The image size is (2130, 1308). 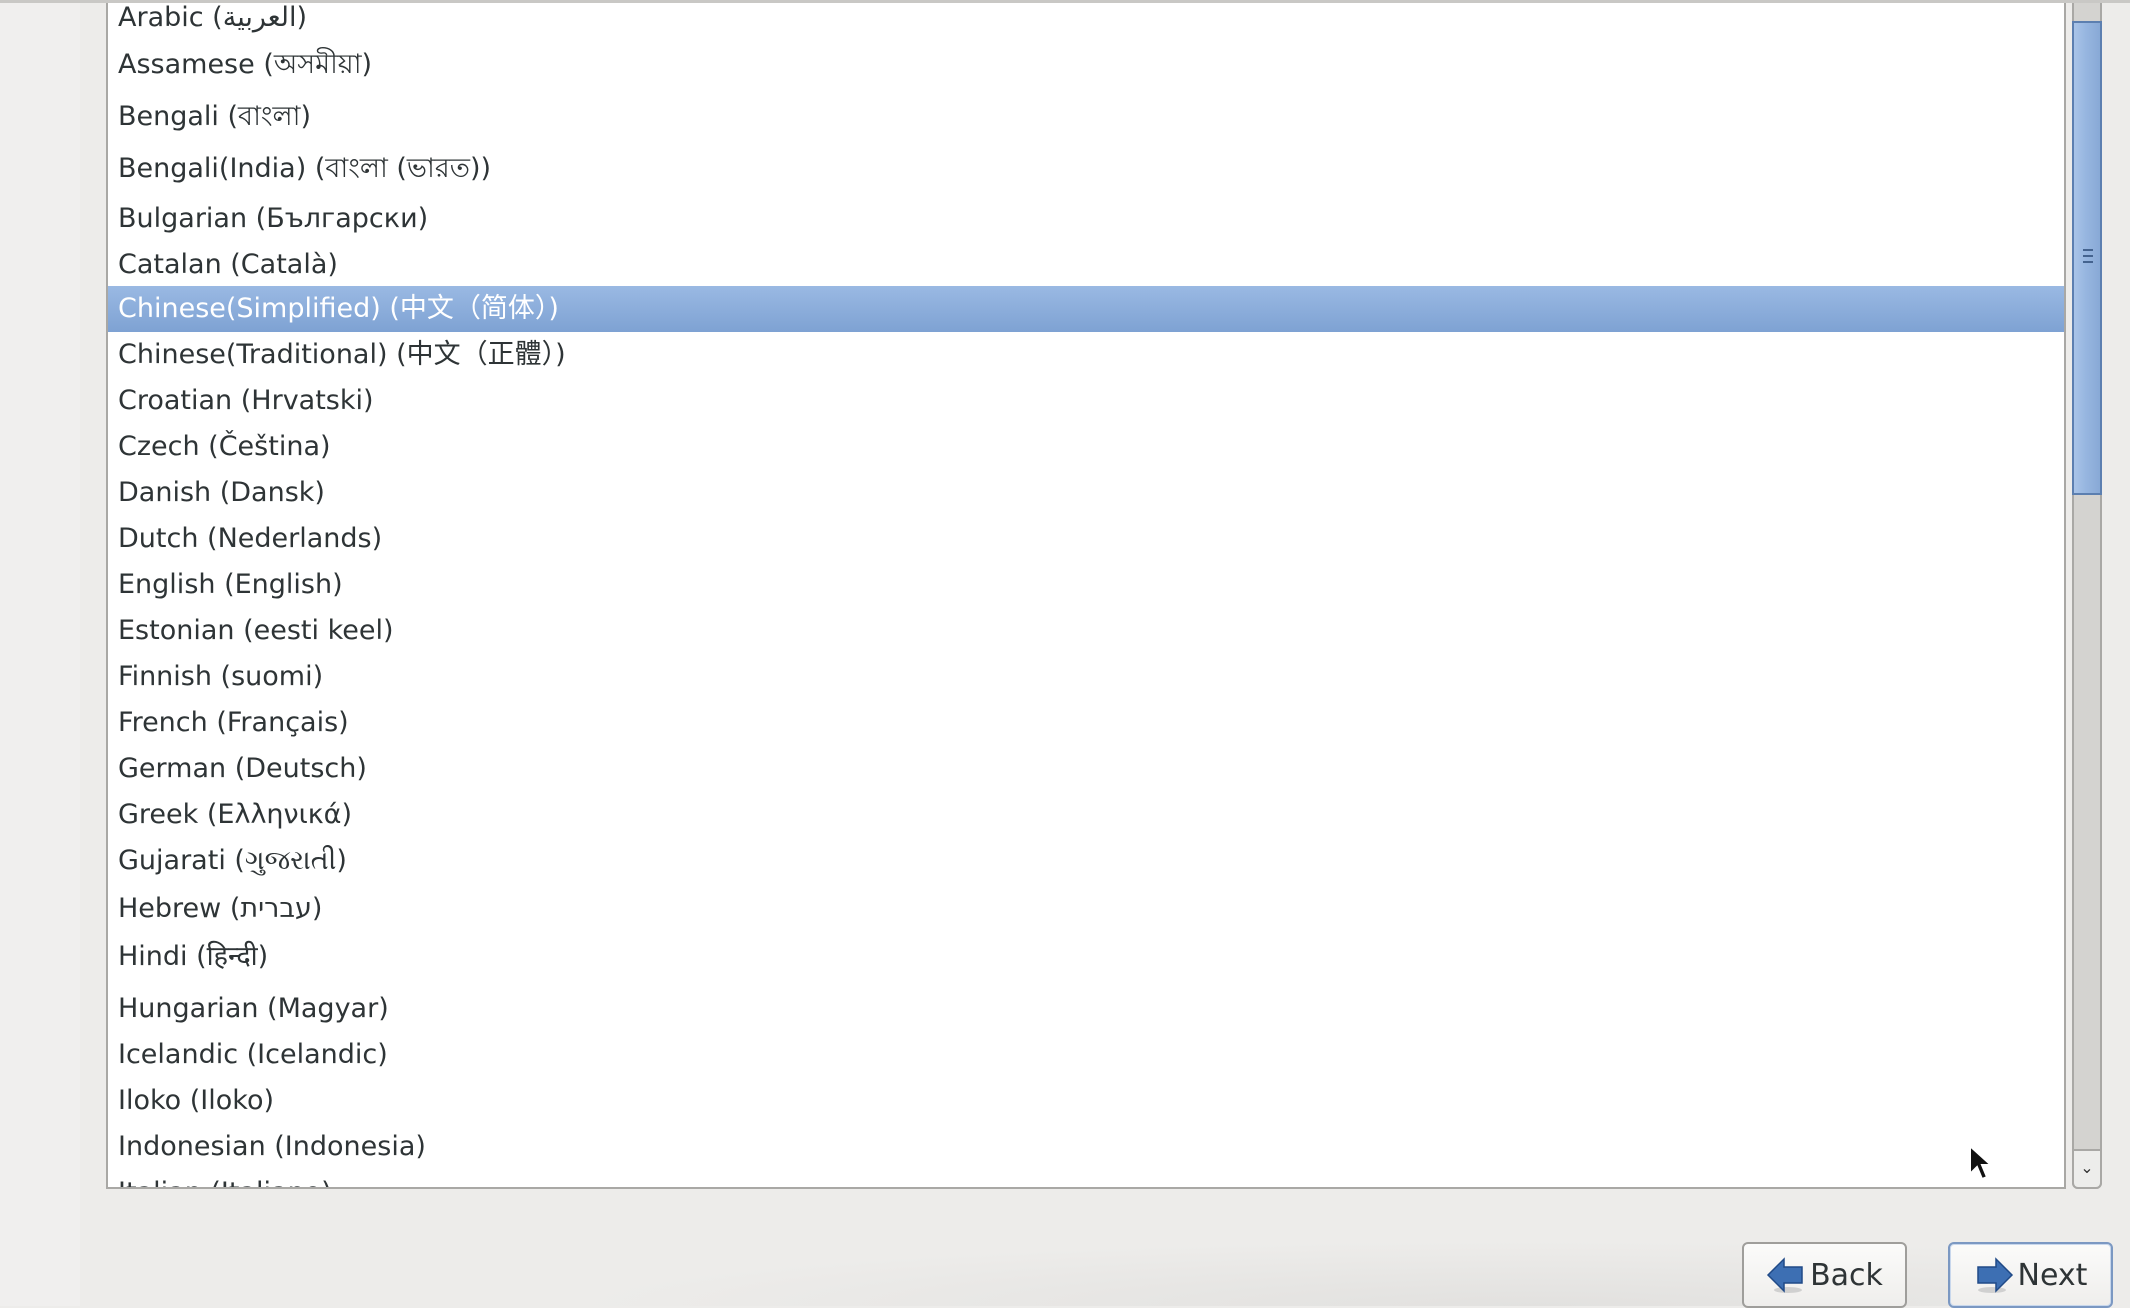 I want to click on language-list-item: Arabic (العربية), so click(x=1086, y=22).